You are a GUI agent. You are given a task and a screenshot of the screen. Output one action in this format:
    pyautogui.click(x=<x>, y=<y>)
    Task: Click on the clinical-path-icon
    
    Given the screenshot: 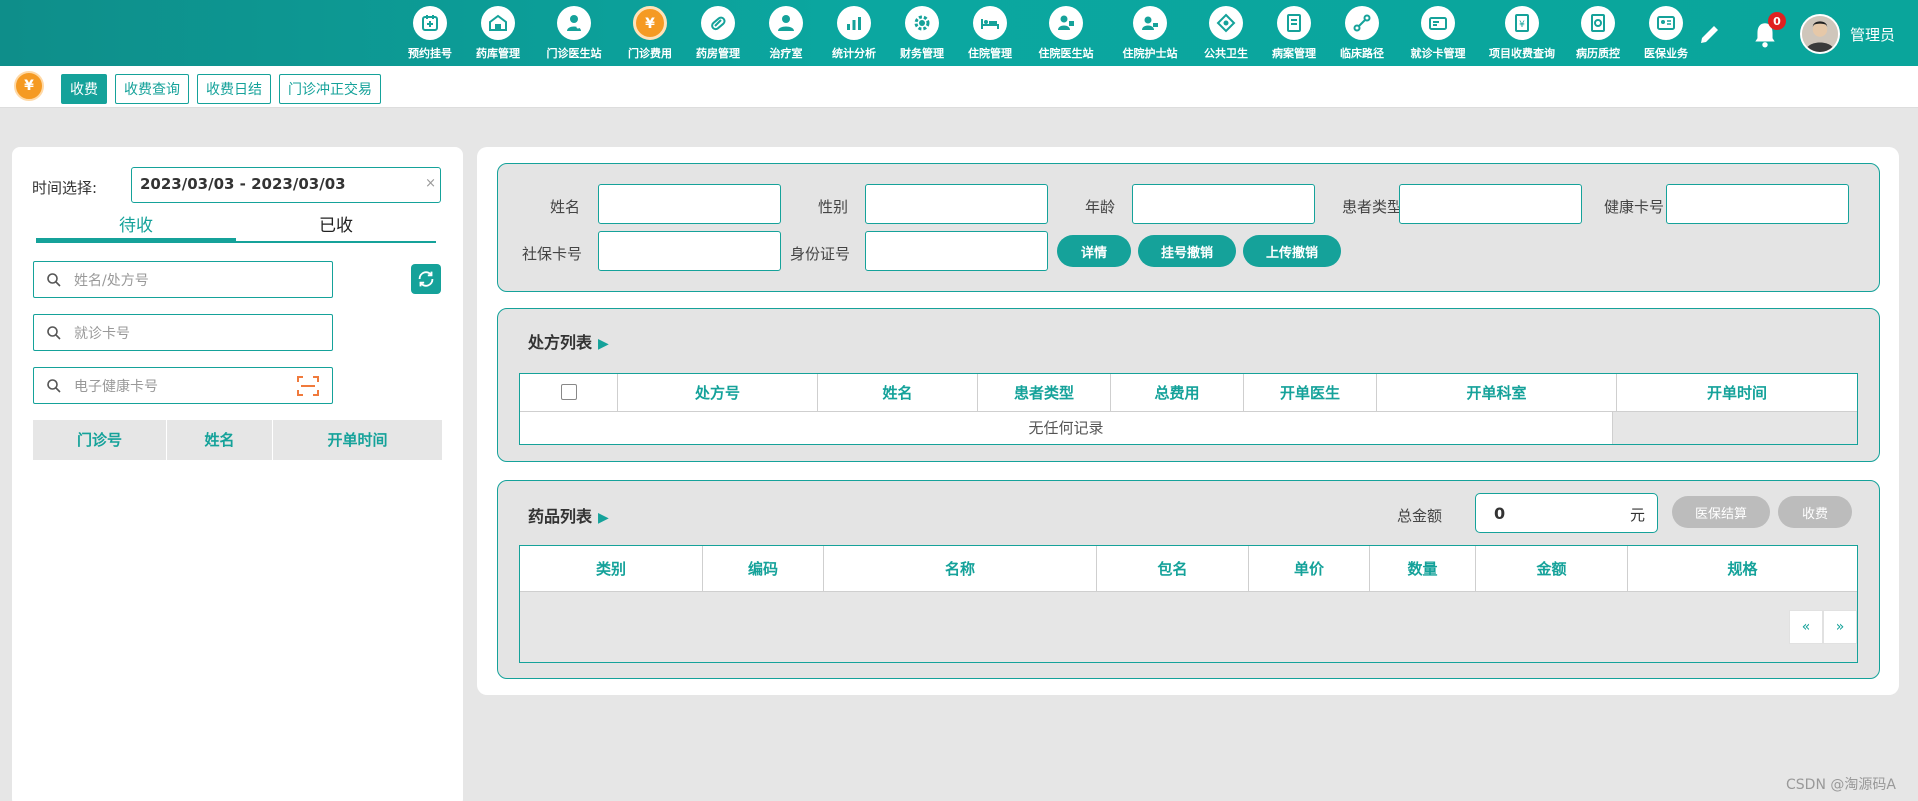 What is the action you would take?
    pyautogui.click(x=1362, y=23)
    